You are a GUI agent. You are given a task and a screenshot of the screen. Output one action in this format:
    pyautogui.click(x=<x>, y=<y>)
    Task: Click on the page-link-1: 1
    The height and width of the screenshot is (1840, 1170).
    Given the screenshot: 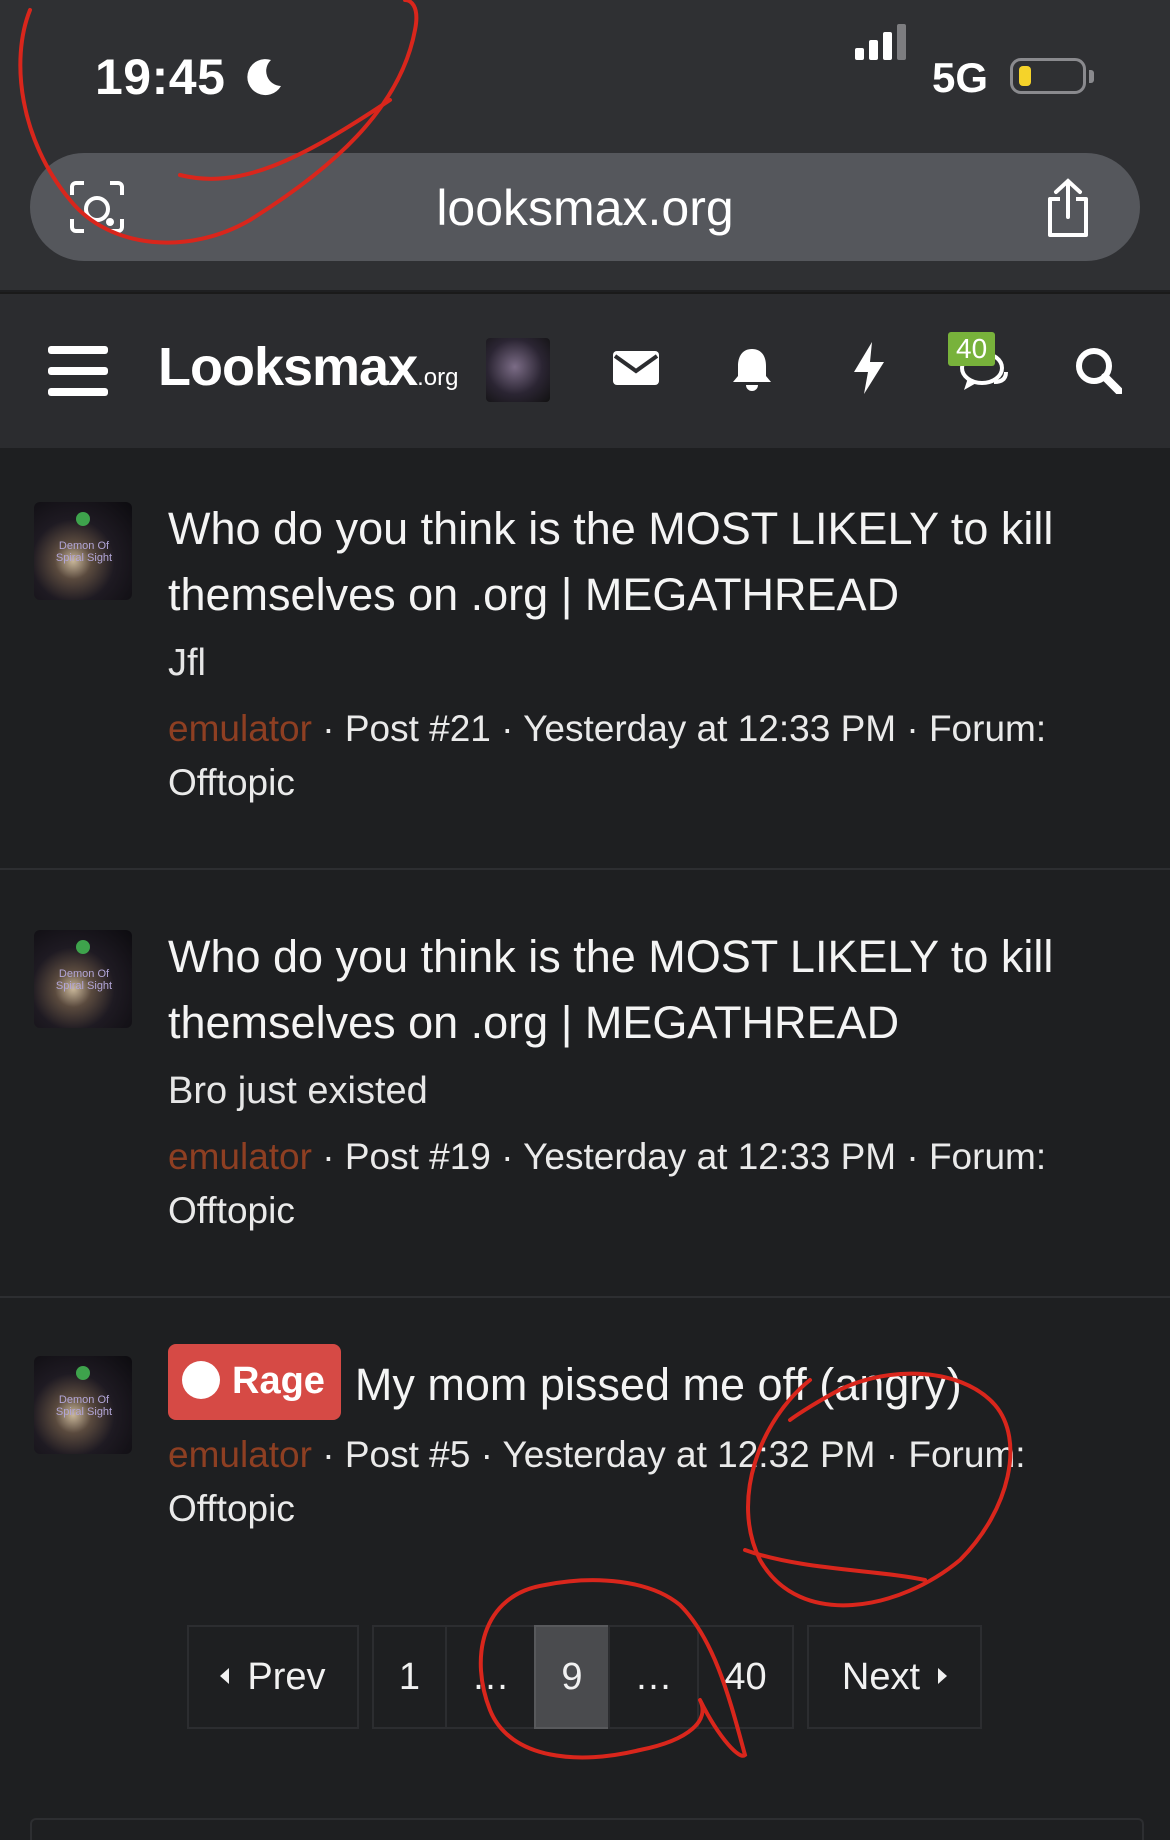 What is the action you would take?
    pyautogui.click(x=409, y=1677)
    